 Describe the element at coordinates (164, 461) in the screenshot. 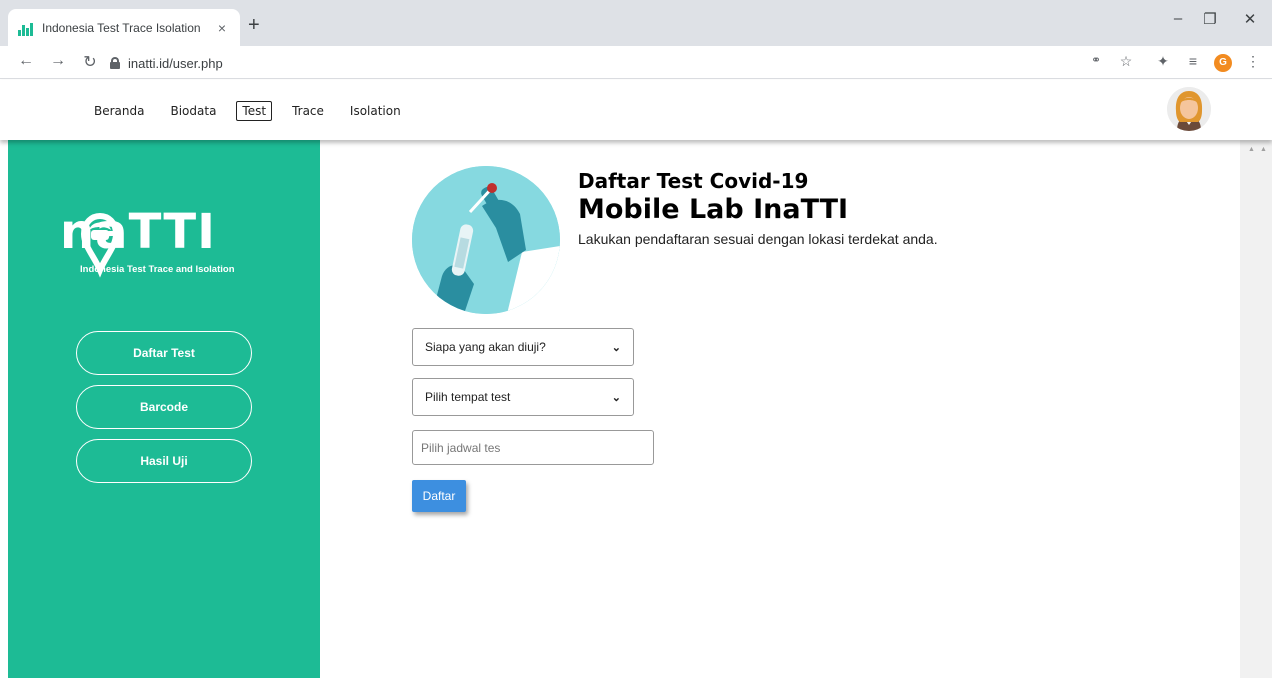

I see `hasil-uji-button: Hasil Uji` at that location.